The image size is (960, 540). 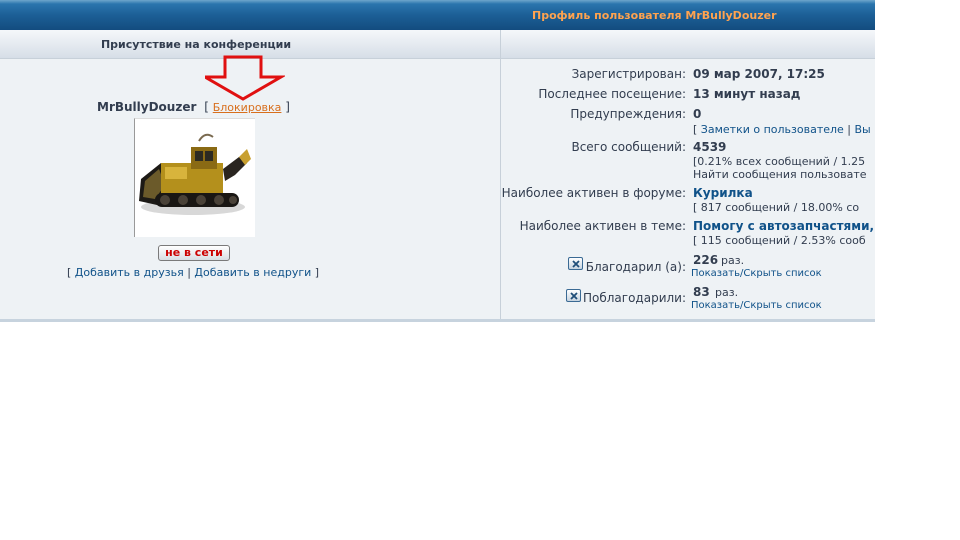 What do you see at coordinates (247, 107) in the screenshot?
I see `block-link: Блокировка` at bounding box center [247, 107].